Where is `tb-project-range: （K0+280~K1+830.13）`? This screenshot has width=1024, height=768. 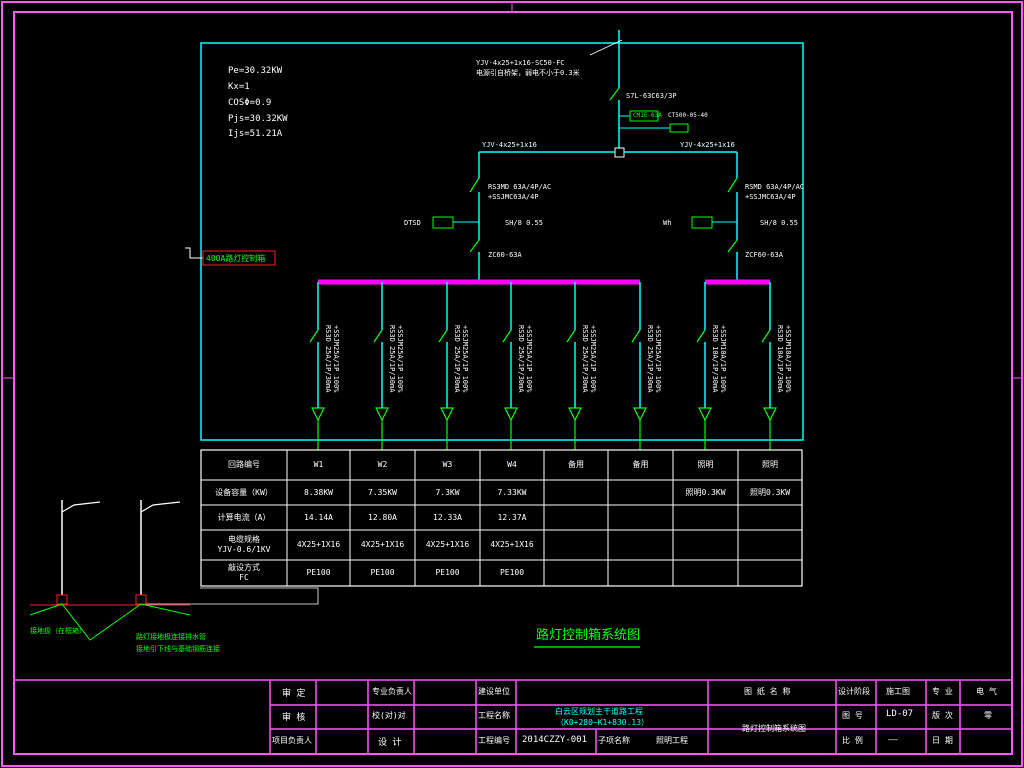
tb-project-range: （K0+280~K1+830.13） is located at coordinates (603, 722).